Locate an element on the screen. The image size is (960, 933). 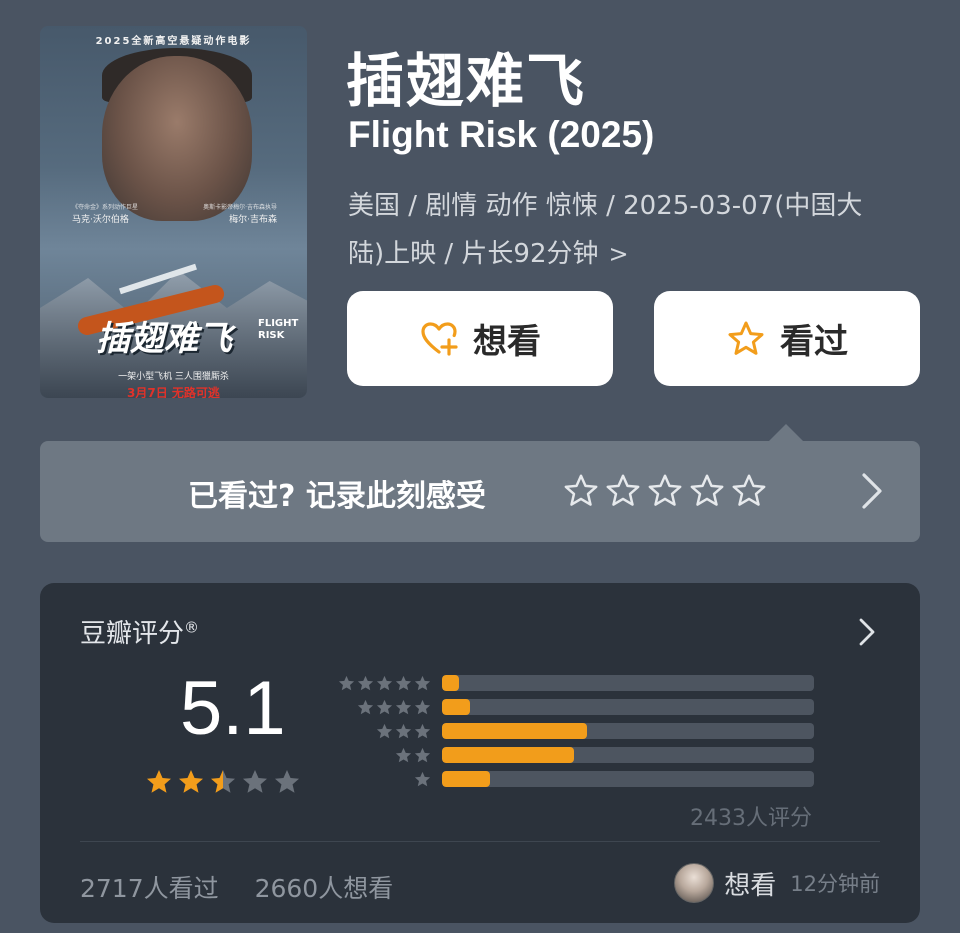
registered-mark: ® is located at coordinates (192, 627).